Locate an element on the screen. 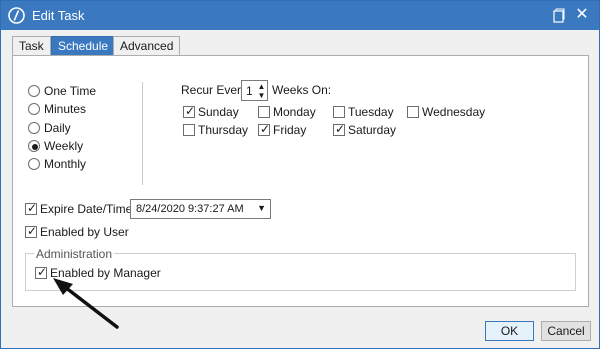  recur-stepper: 1 ▲ ▼ is located at coordinates (254, 90).